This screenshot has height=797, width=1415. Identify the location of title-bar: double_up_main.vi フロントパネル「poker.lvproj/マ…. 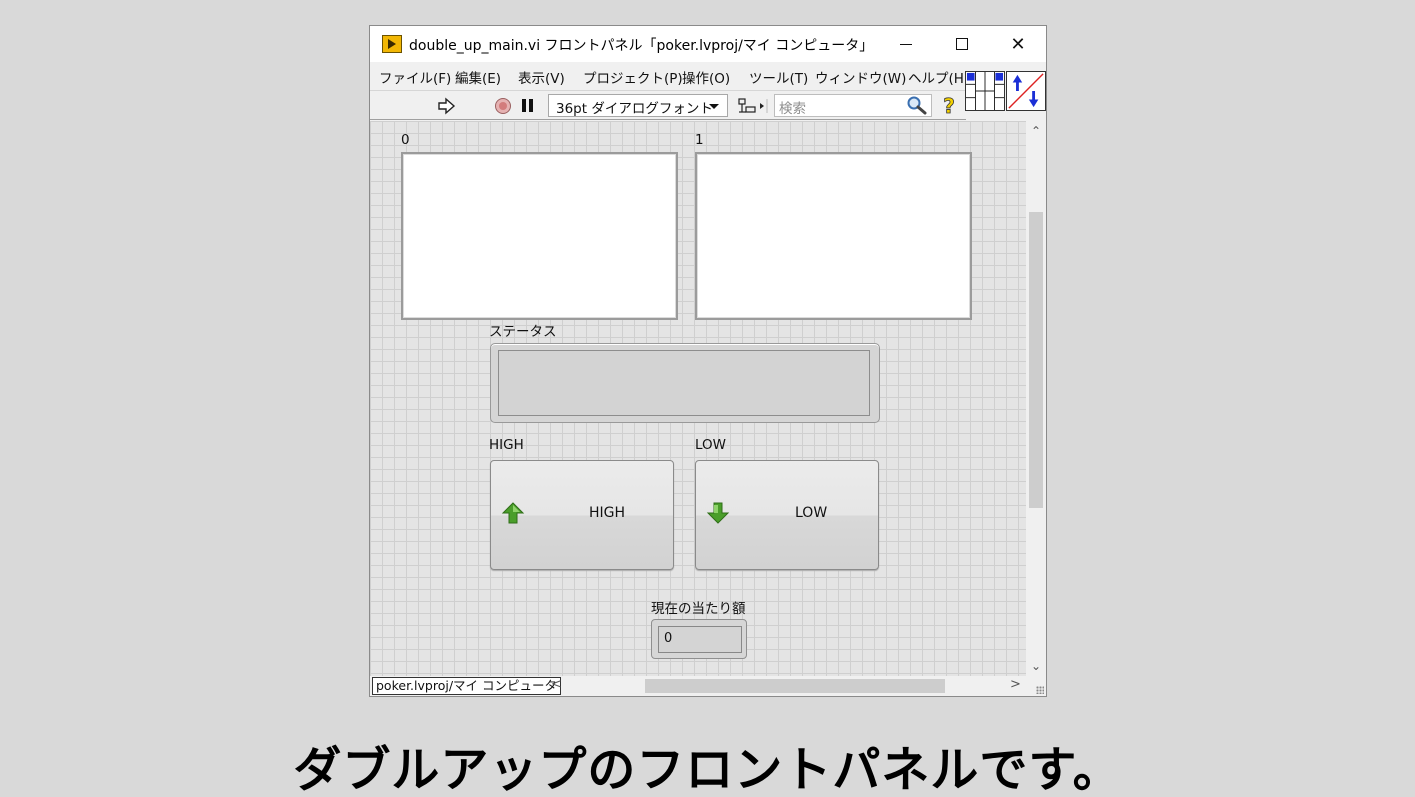
(708, 44).